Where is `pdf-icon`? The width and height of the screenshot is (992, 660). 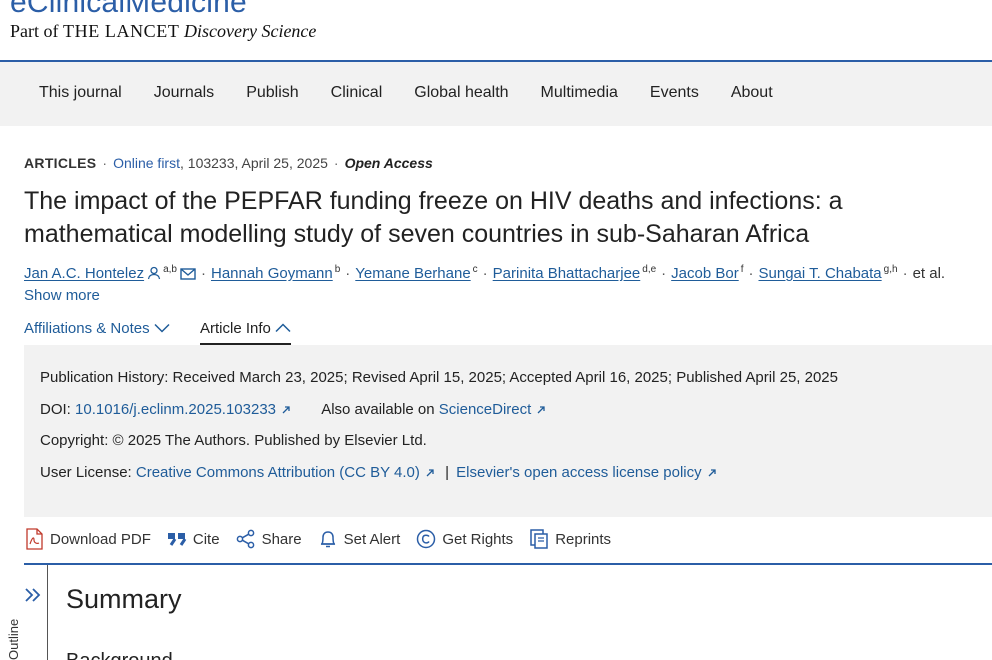 pdf-icon is located at coordinates (34, 539).